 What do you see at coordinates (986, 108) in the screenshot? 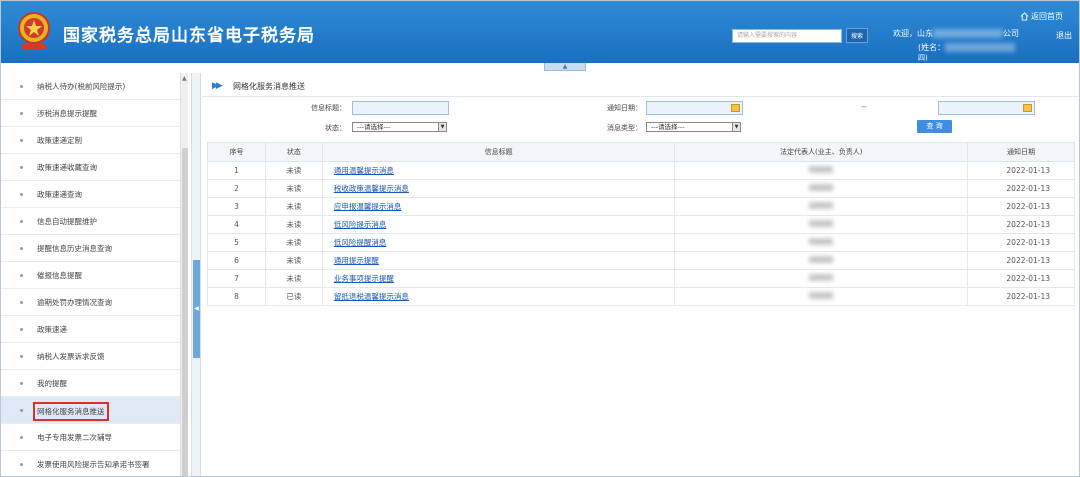
I see `date-to-input` at bounding box center [986, 108].